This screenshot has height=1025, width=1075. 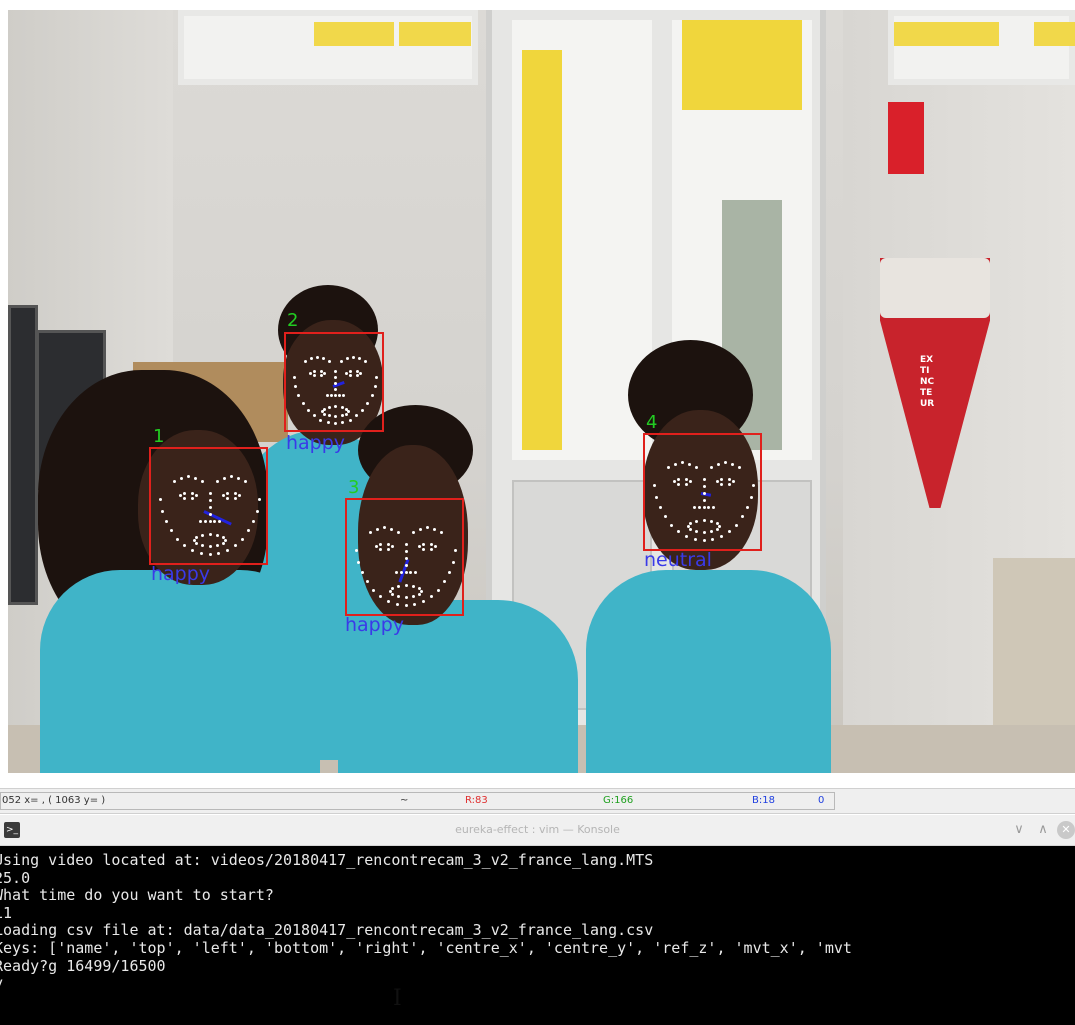 I want to click on pixel-g-value: G:166, so click(x=618, y=800).